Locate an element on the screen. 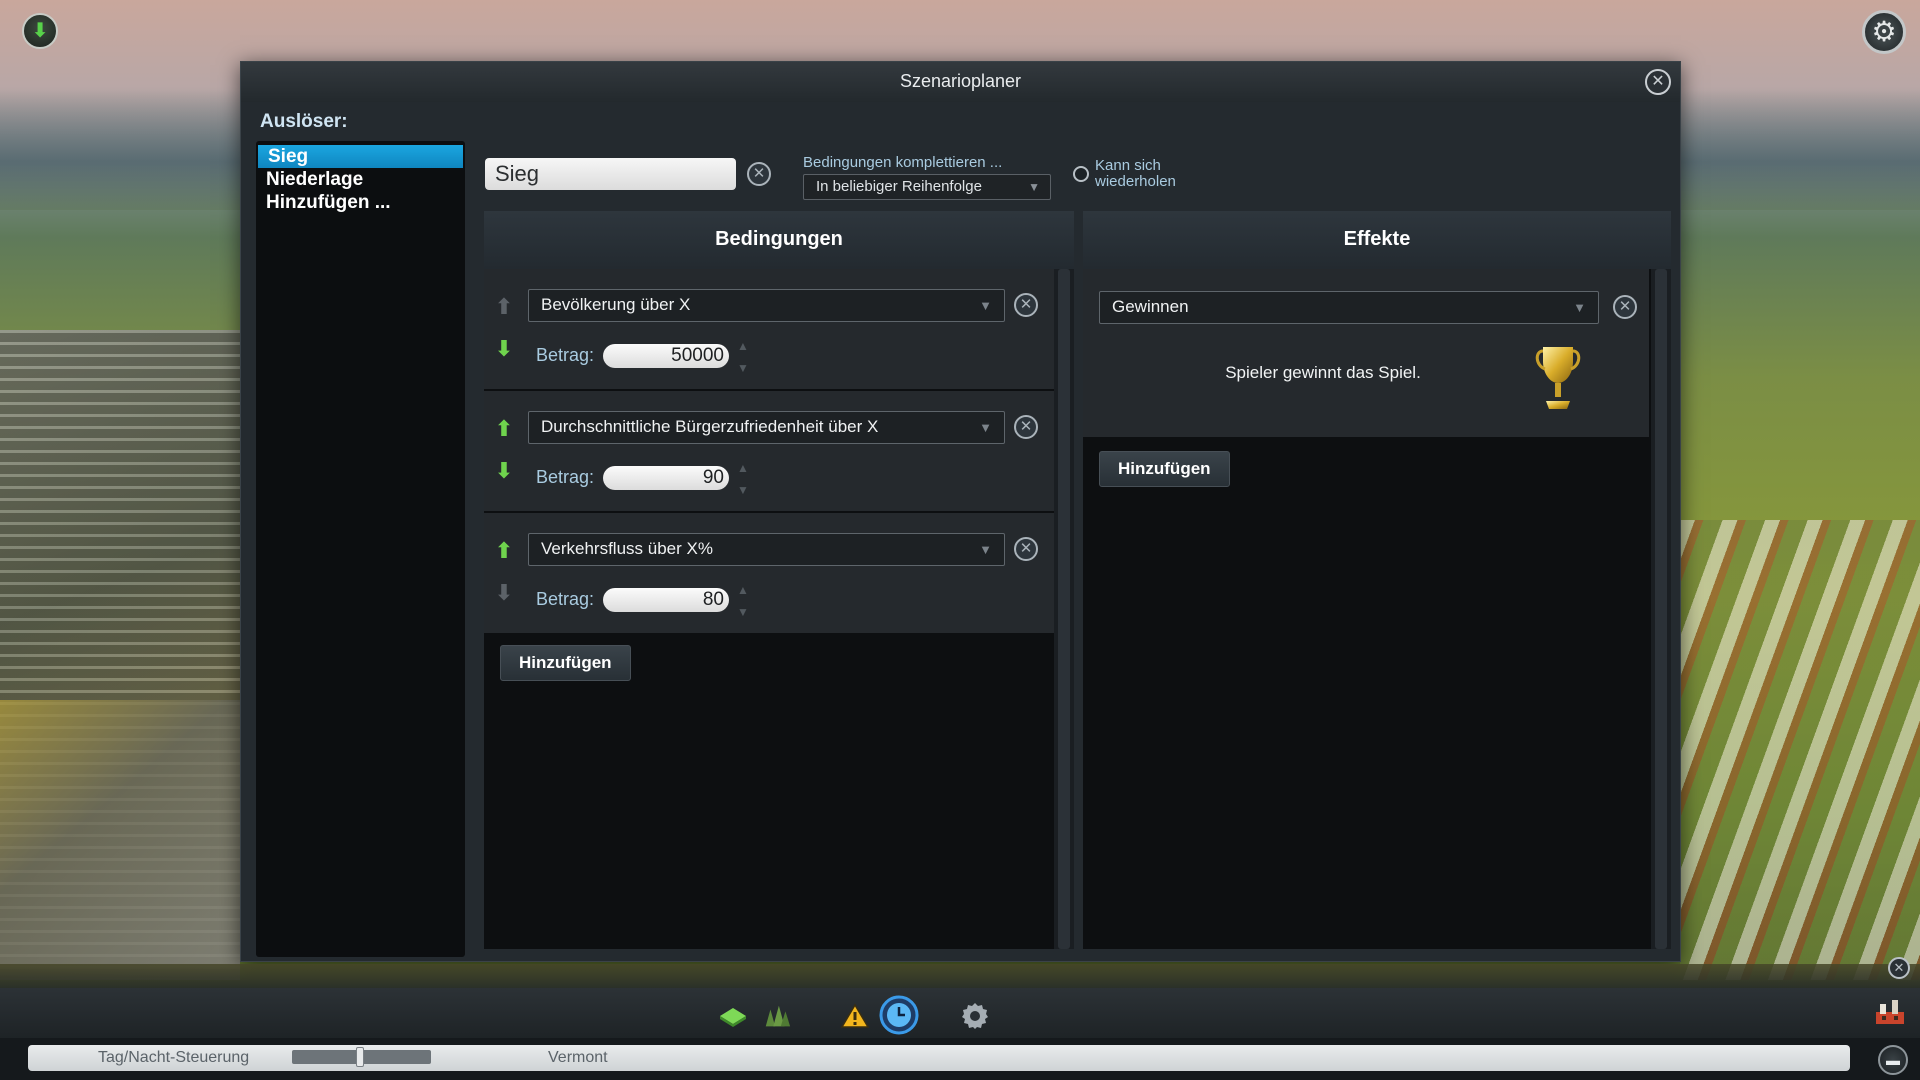 The image size is (1920, 1080). clock-icon is located at coordinates (899, 1015).